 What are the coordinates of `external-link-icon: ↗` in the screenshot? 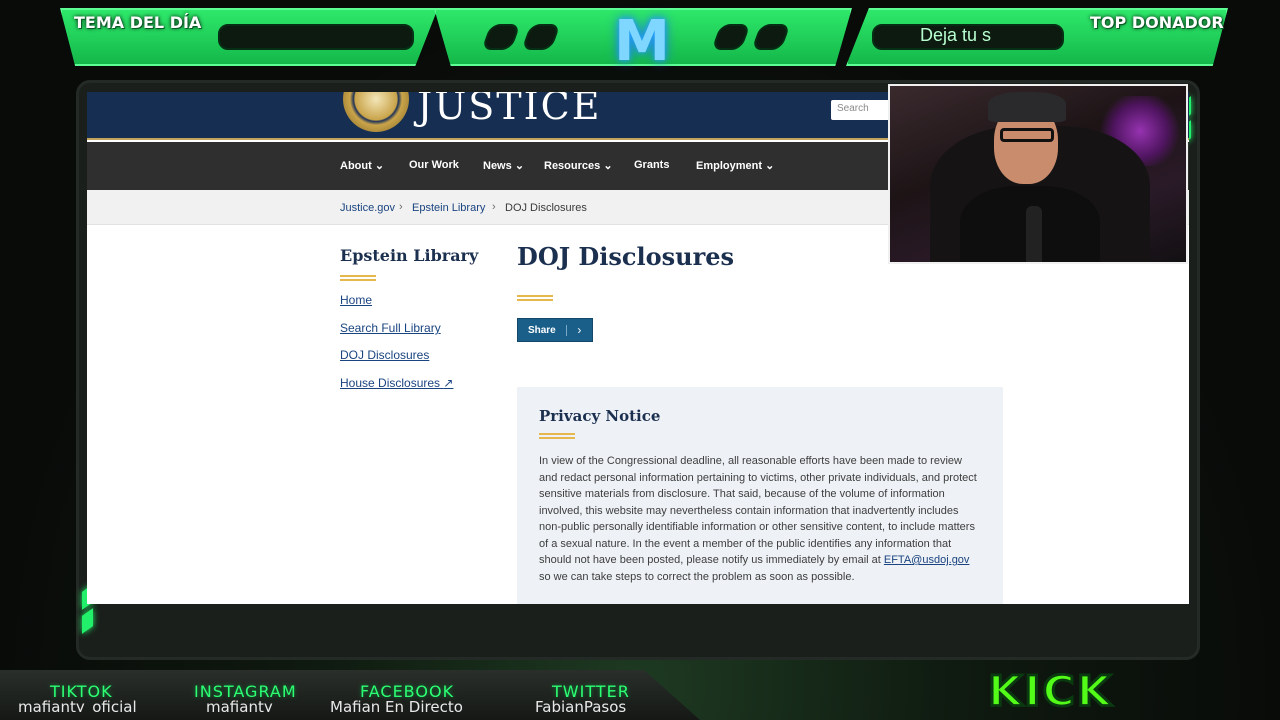 It's located at (448, 383).